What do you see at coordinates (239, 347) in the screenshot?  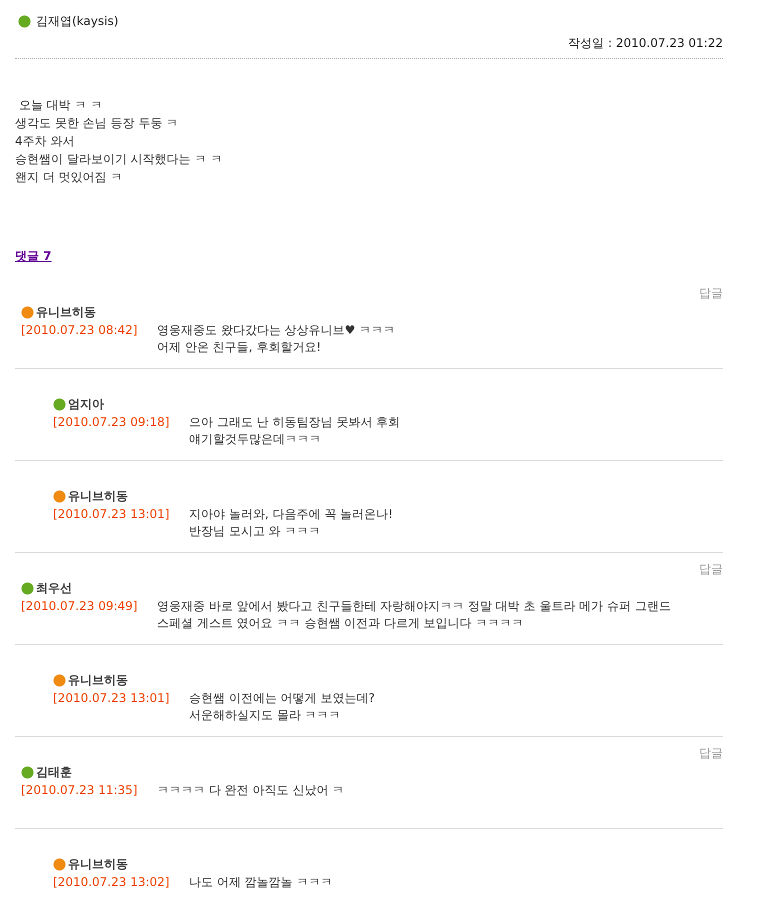 I see `comment-text-line: 어제 안온 친구들, 후회할거요!` at bounding box center [239, 347].